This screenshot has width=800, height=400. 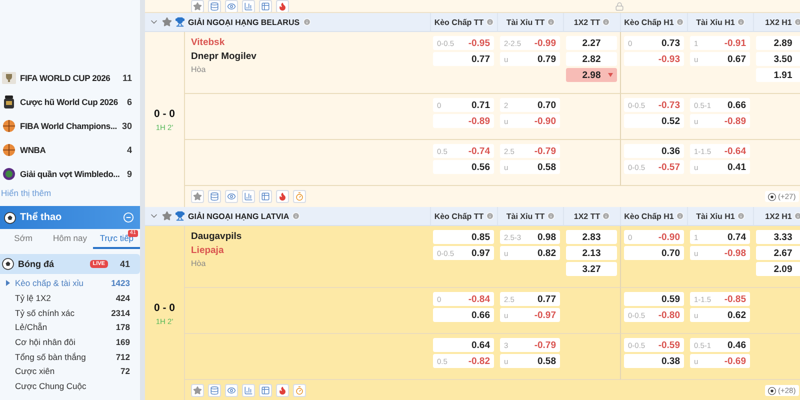 What do you see at coordinates (591, 253) in the screenshot?
I see `odds-button: 2.13` at bounding box center [591, 253].